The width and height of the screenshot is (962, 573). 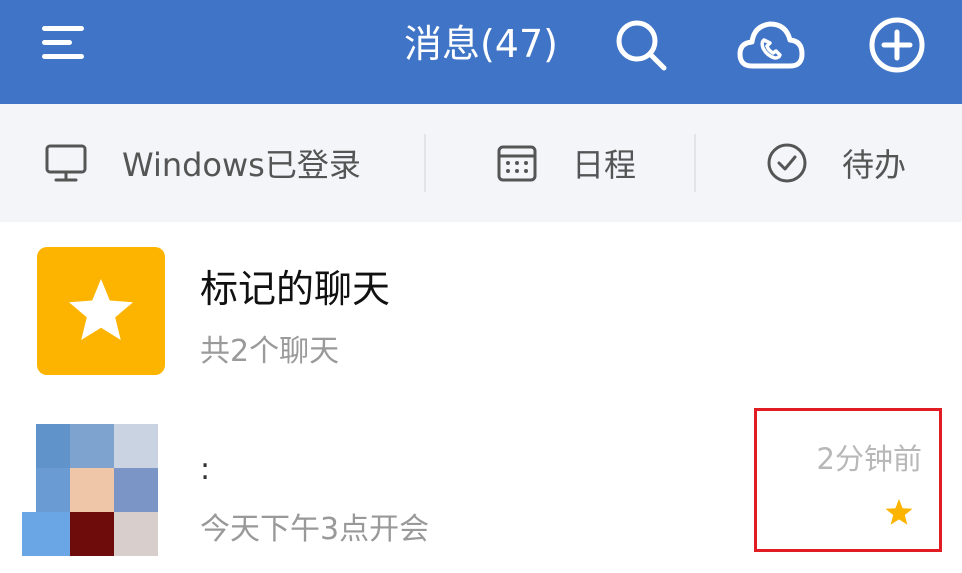 I want to click on windows-login-status: Windows已登录, so click(x=202, y=163).